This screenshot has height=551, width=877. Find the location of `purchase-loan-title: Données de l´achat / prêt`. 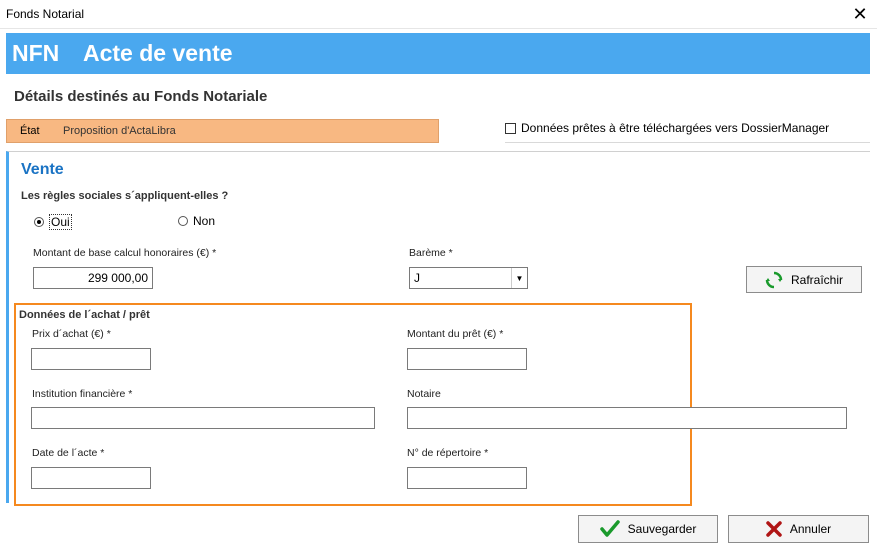

purchase-loan-title: Données de l´achat / prêt is located at coordinates (84, 315).